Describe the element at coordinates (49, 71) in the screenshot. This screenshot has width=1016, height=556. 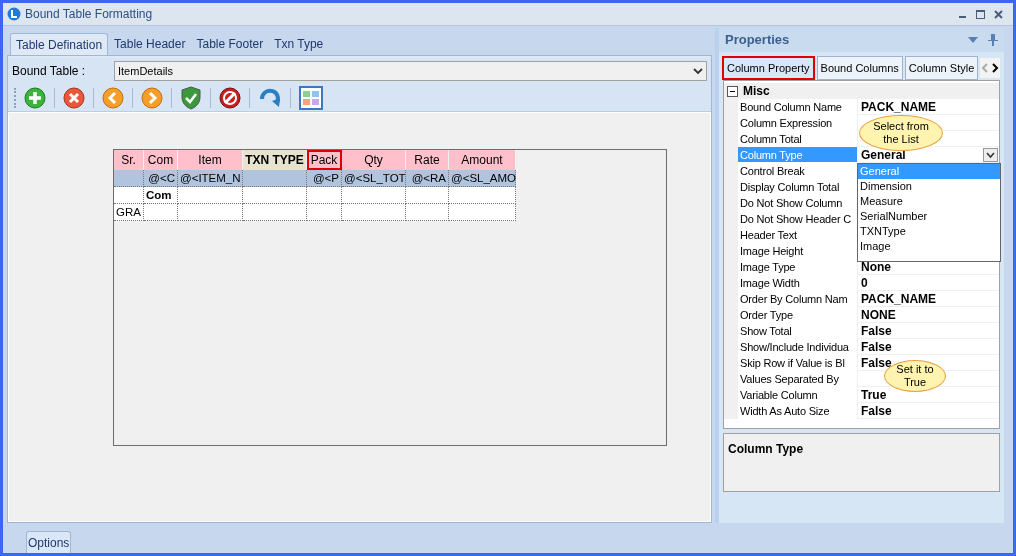
I see `field-label: Bound Table :` at that location.